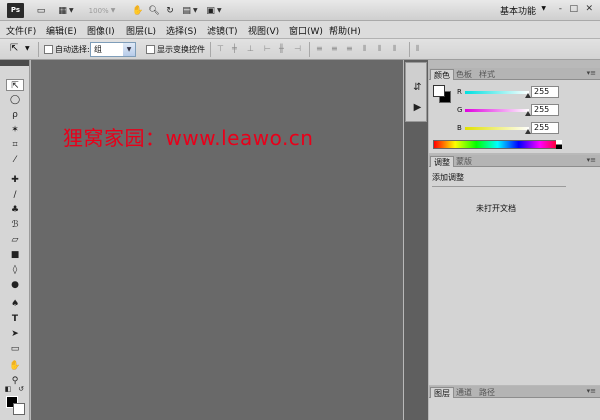  Describe the element at coordinates (573, 9) in the screenshot. I see `maximize-button: □` at that location.